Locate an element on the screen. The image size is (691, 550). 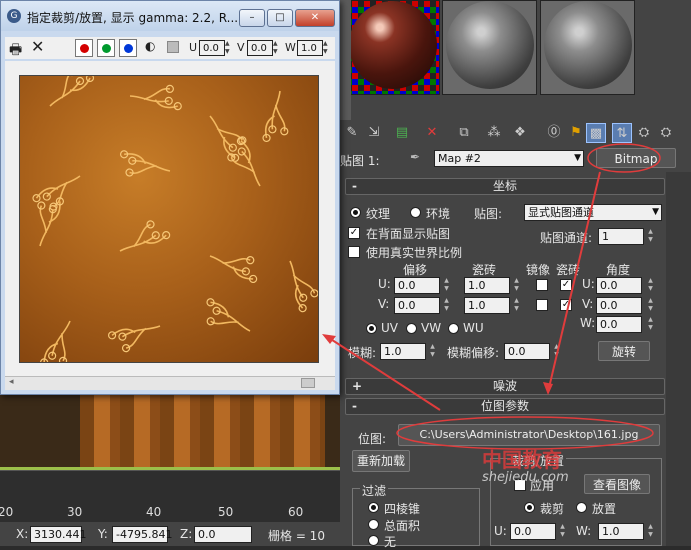
wu-radio is located at coordinates (453, 328).